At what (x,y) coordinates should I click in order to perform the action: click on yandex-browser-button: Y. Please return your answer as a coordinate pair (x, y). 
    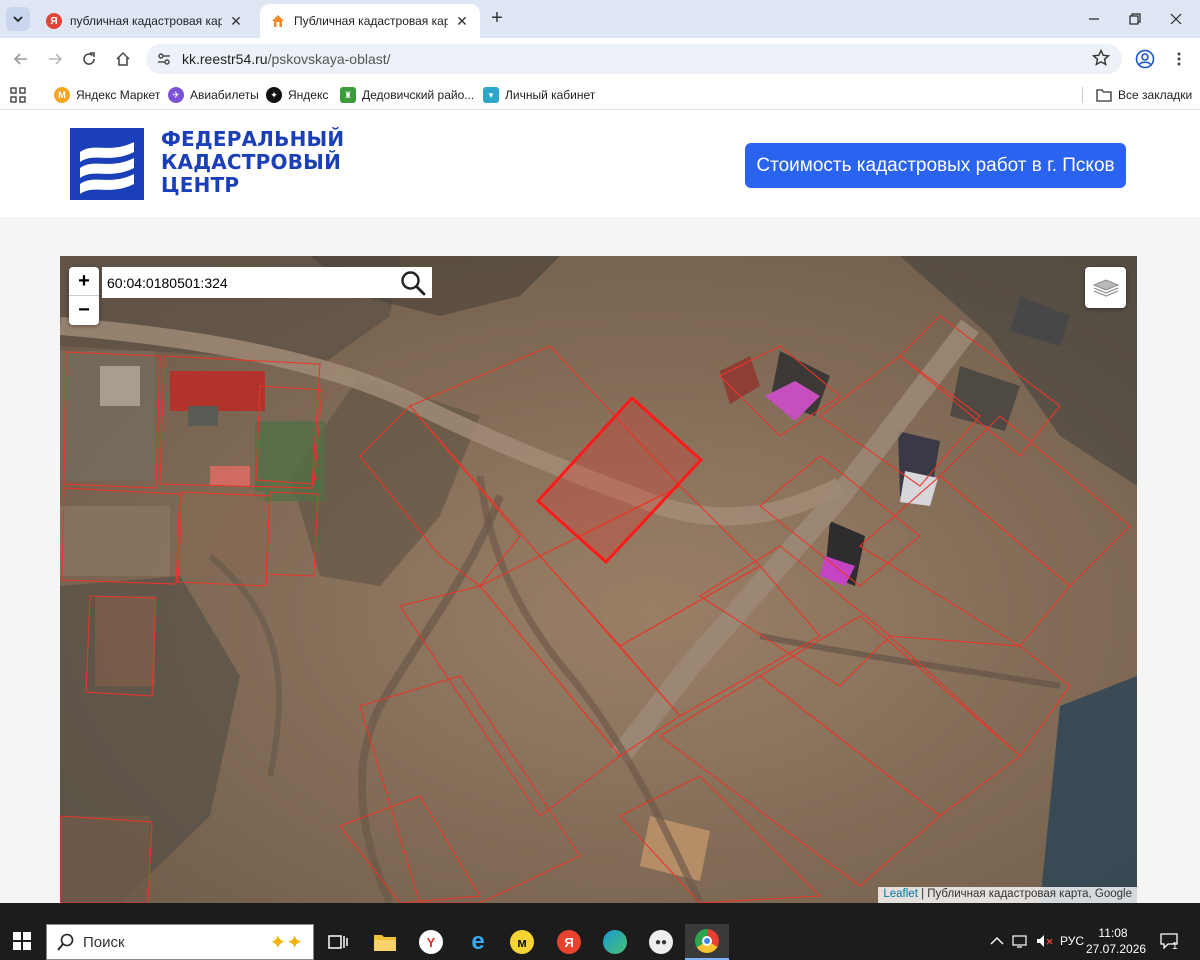
    Looking at the image, I should click on (431, 942).